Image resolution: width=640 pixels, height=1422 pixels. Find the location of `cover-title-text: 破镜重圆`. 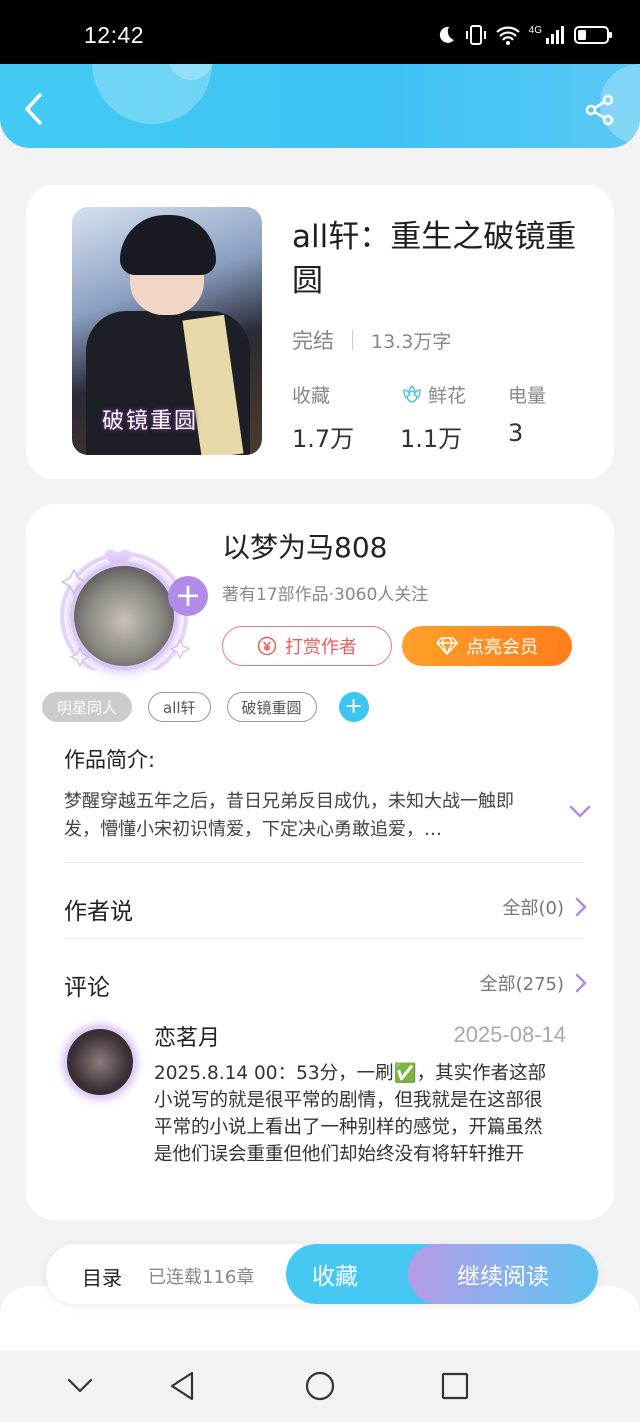

cover-title-text: 破镜重圆 is located at coordinates (150, 421).